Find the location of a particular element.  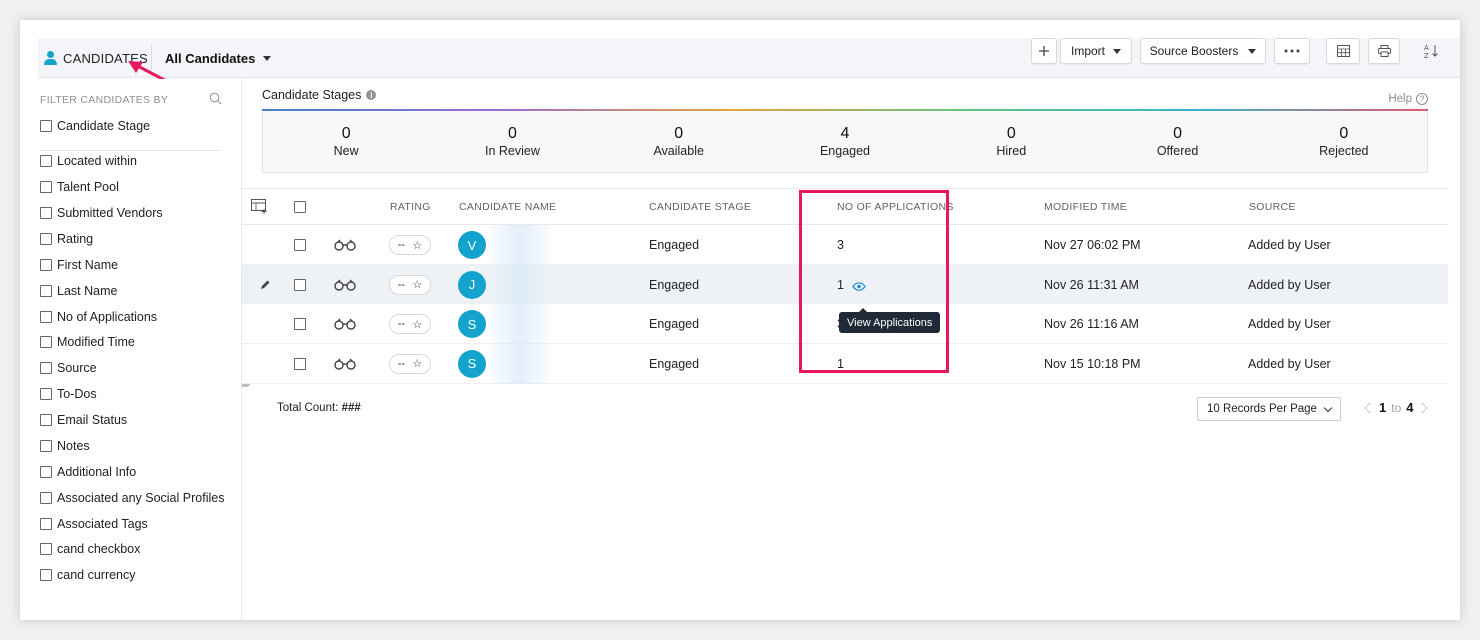

rating-header: RATING is located at coordinates (410, 207).